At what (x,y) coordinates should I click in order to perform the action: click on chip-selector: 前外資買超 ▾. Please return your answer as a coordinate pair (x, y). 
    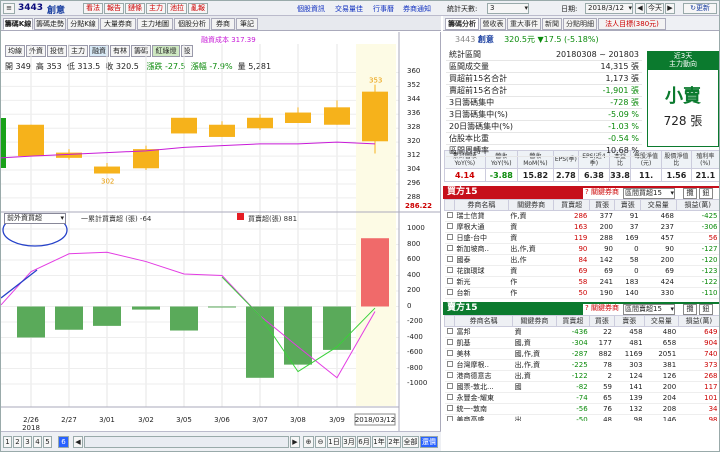
    Looking at the image, I should click on (35, 218).